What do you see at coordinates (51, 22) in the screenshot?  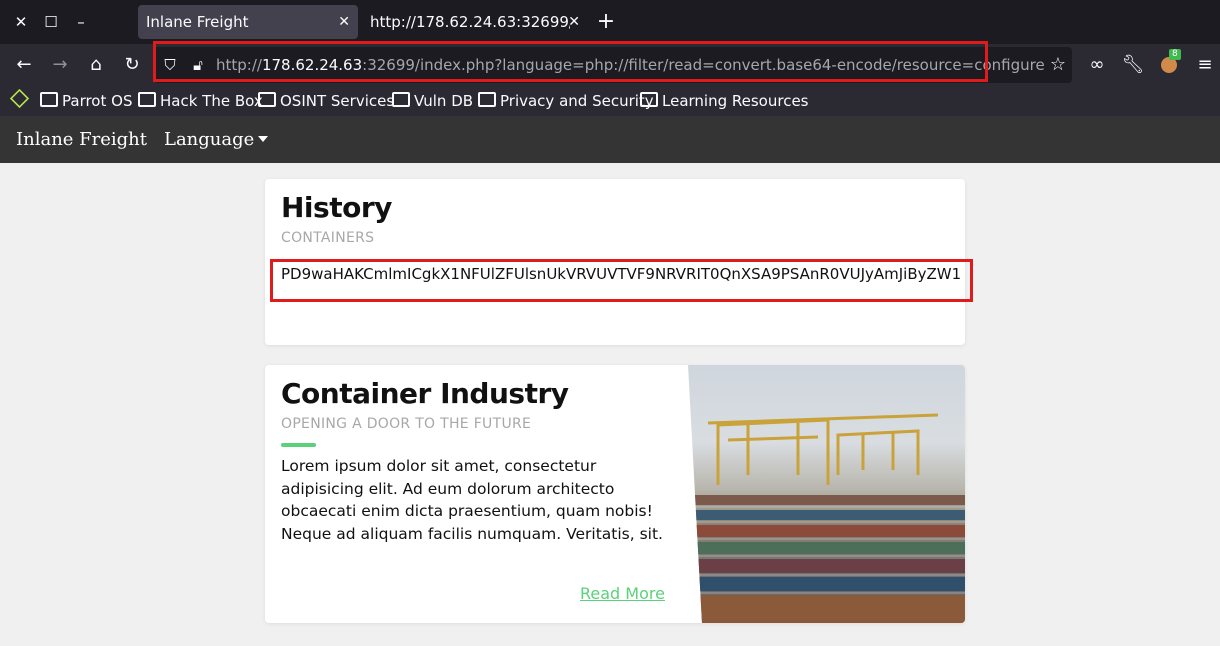 I see `maximize-window-icon: ☐` at bounding box center [51, 22].